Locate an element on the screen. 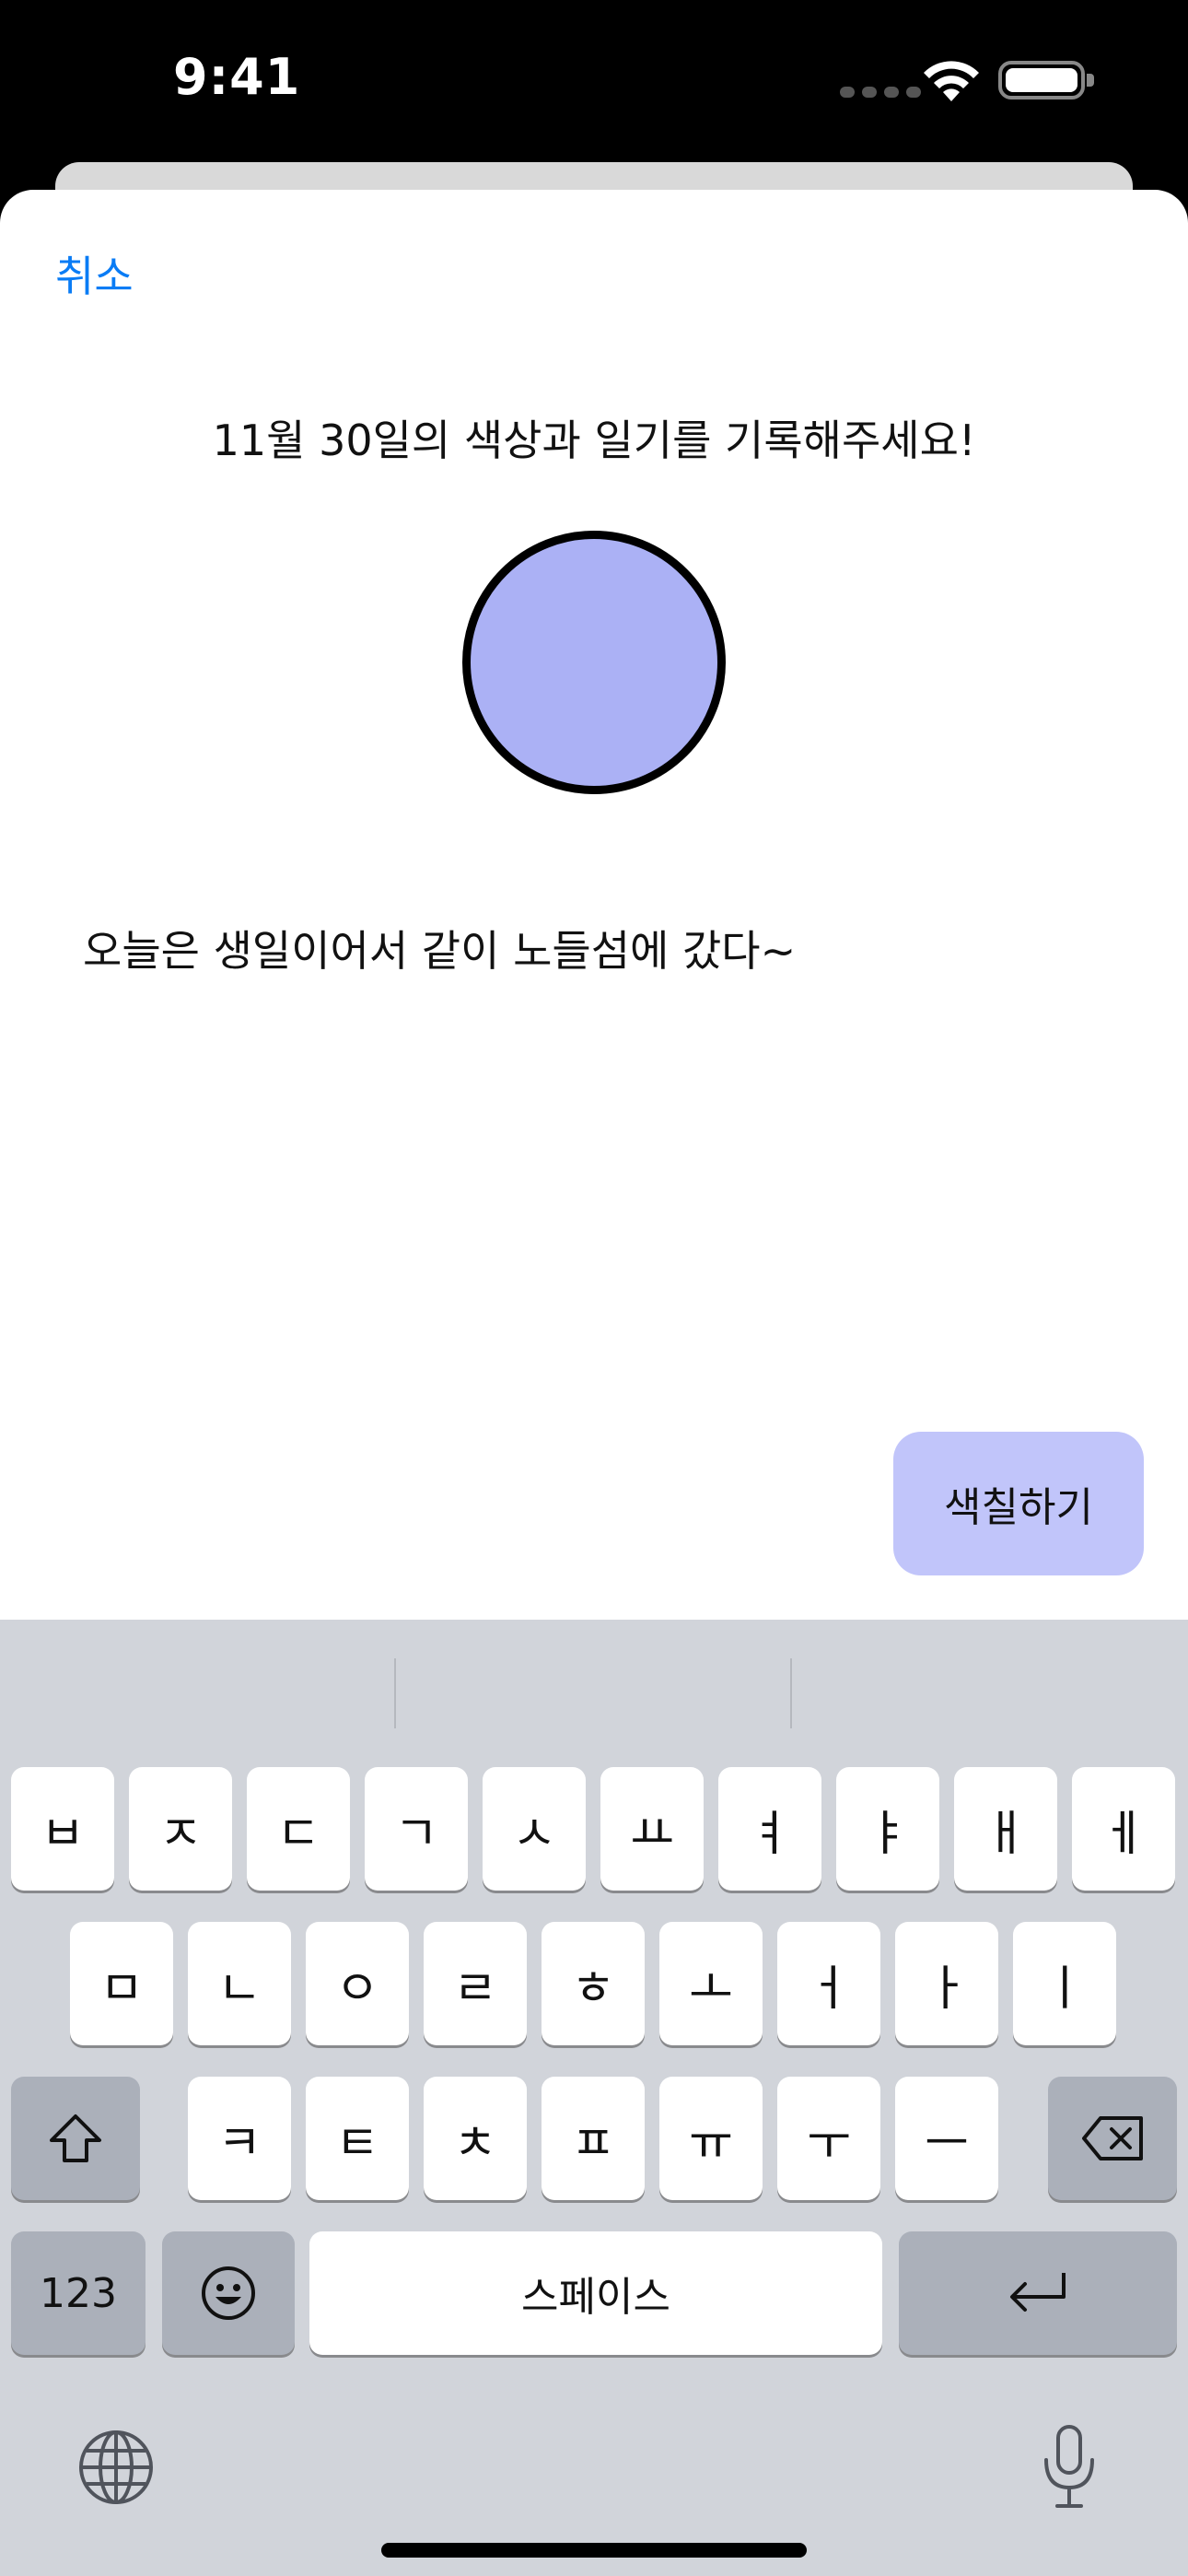 The height and width of the screenshot is (2576, 1188). key-row2: ㅗ is located at coordinates (711, 1983).